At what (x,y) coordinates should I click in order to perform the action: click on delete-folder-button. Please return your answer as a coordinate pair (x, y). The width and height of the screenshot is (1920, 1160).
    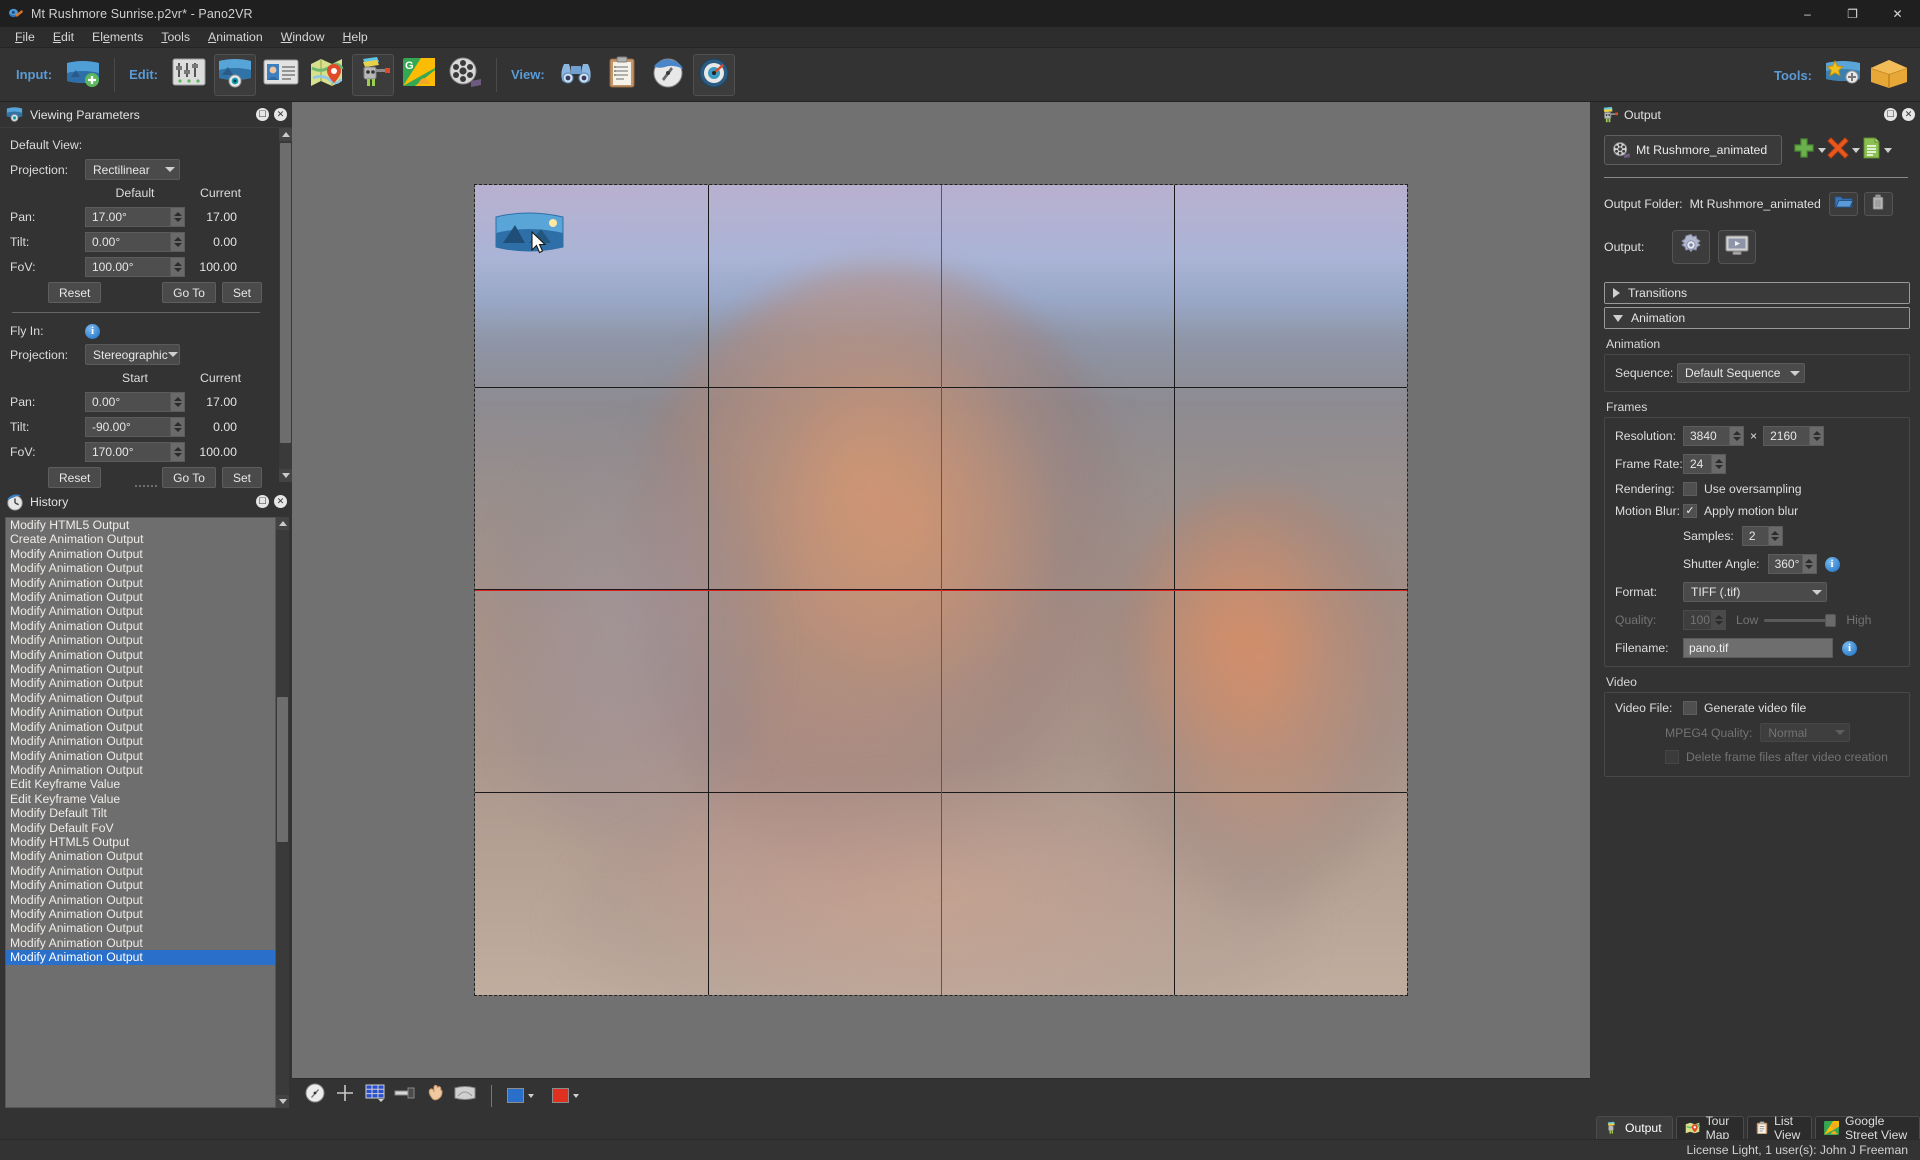
    Looking at the image, I should click on (1878, 204).